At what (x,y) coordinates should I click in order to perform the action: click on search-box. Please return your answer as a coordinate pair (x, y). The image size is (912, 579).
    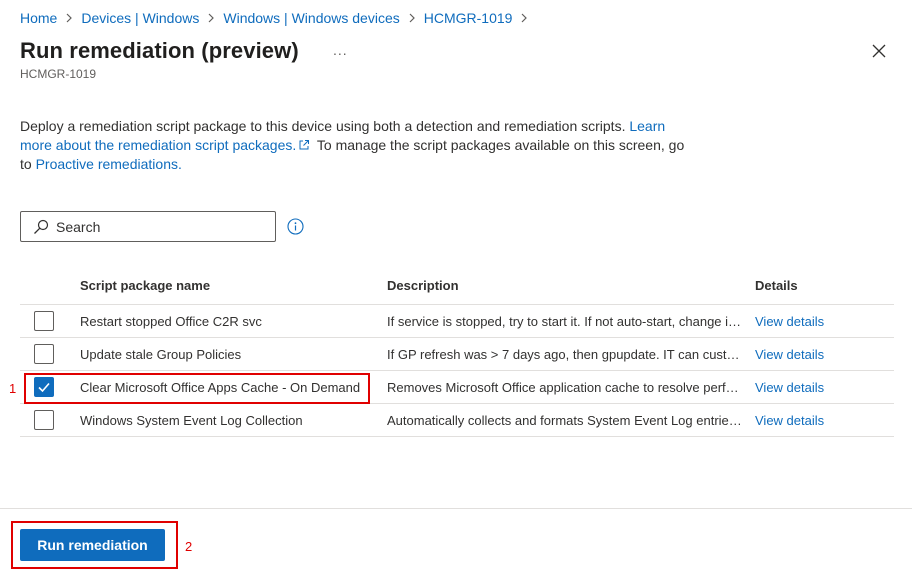
    Looking at the image, I should click on (148, 226).